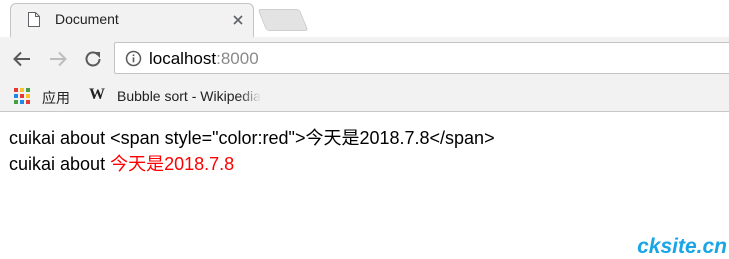 This screenshot has width=729, height=259. I want to click on bookmark-apps: 应用, so click(44, 96).